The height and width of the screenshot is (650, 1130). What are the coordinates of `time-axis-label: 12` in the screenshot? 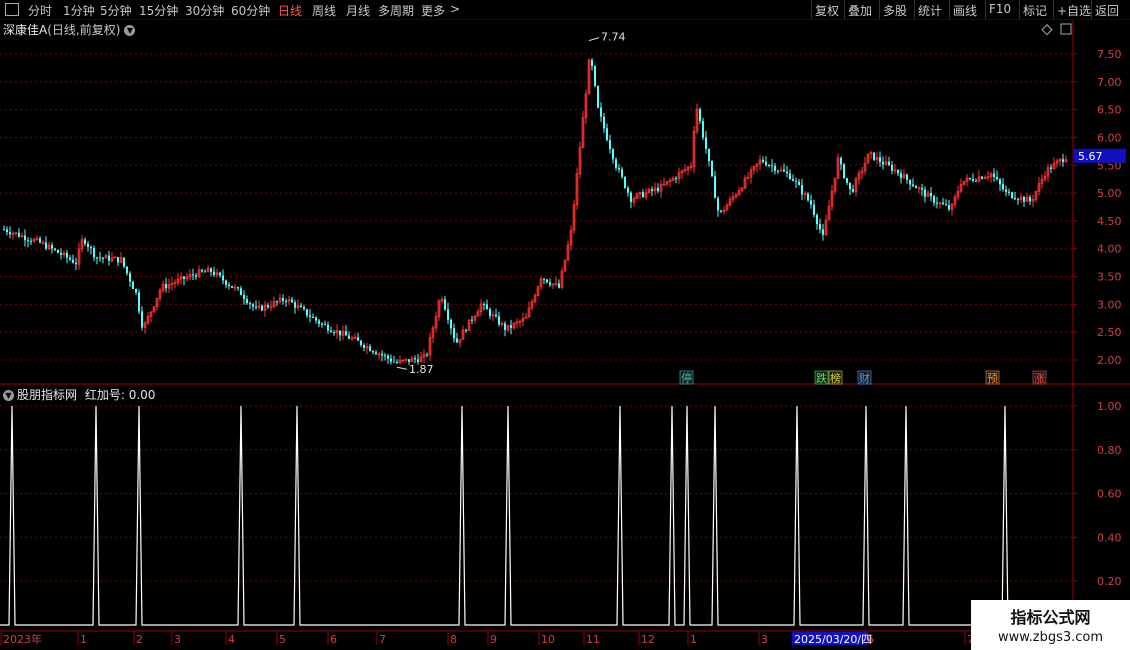 It's located at (648, 639).